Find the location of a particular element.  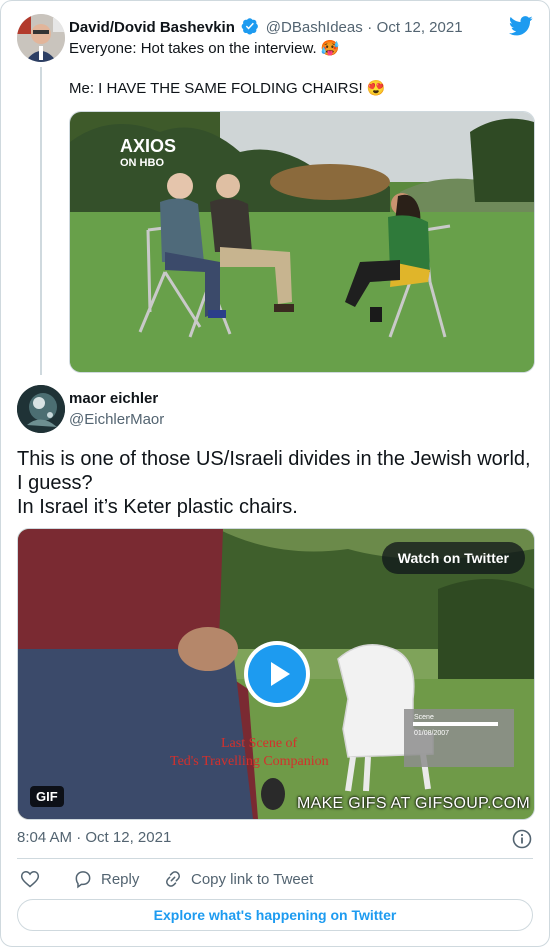

overlay-date: 01/08/2007 is located at coordinates (431, 733).